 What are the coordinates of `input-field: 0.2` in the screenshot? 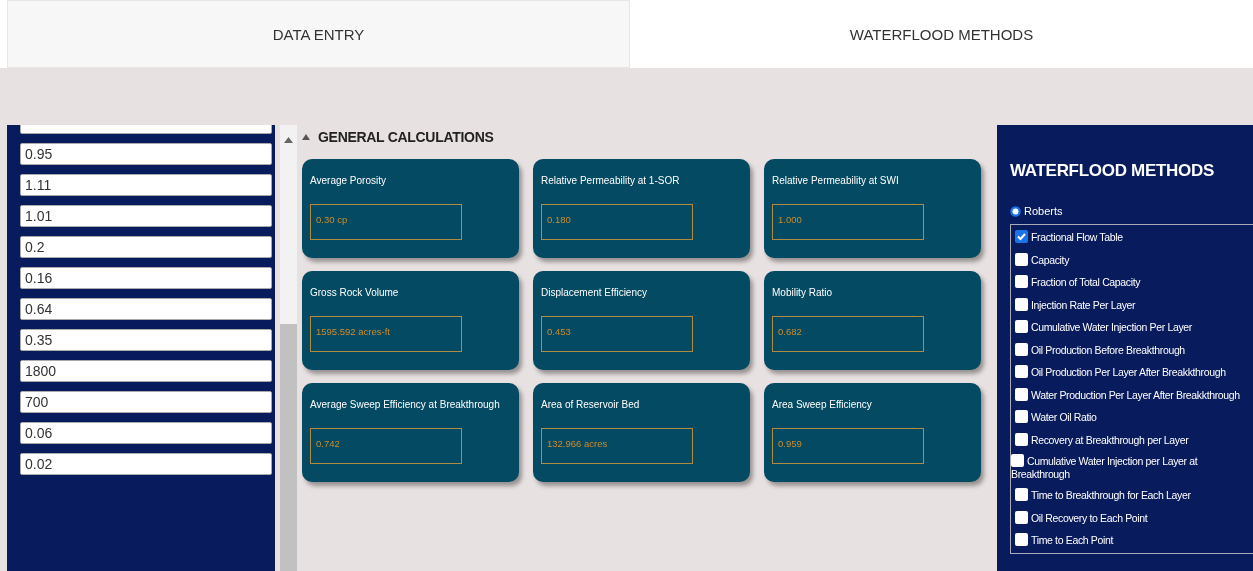 It's located at (146, 247).